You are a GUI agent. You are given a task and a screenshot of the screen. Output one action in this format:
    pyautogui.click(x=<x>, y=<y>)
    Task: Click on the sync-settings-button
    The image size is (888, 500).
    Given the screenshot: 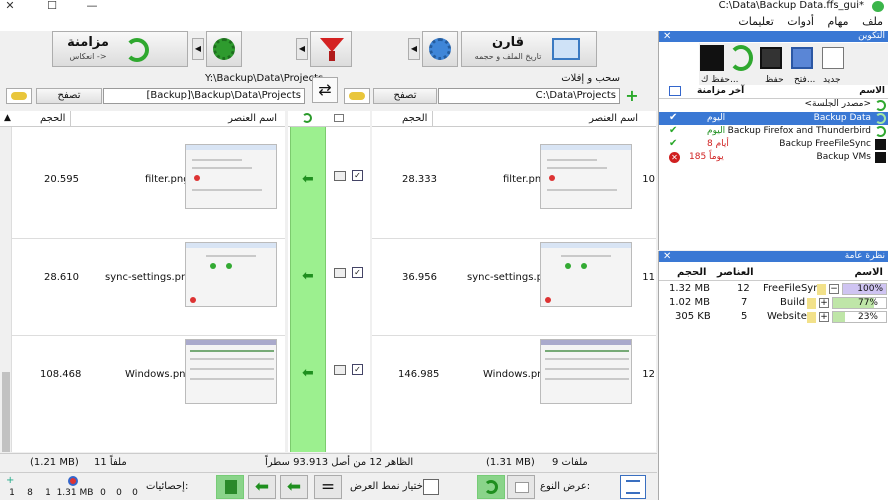 What is the action you would take?
    pyautogui.click(x=224, y=49)
    